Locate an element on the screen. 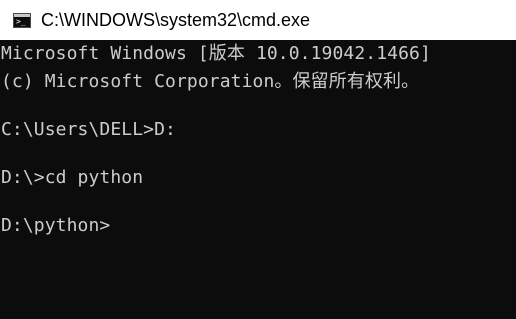 The image size is (516, 319). console-line-command: C:\Users\DELL>D: is located at coordinates (88, 129).